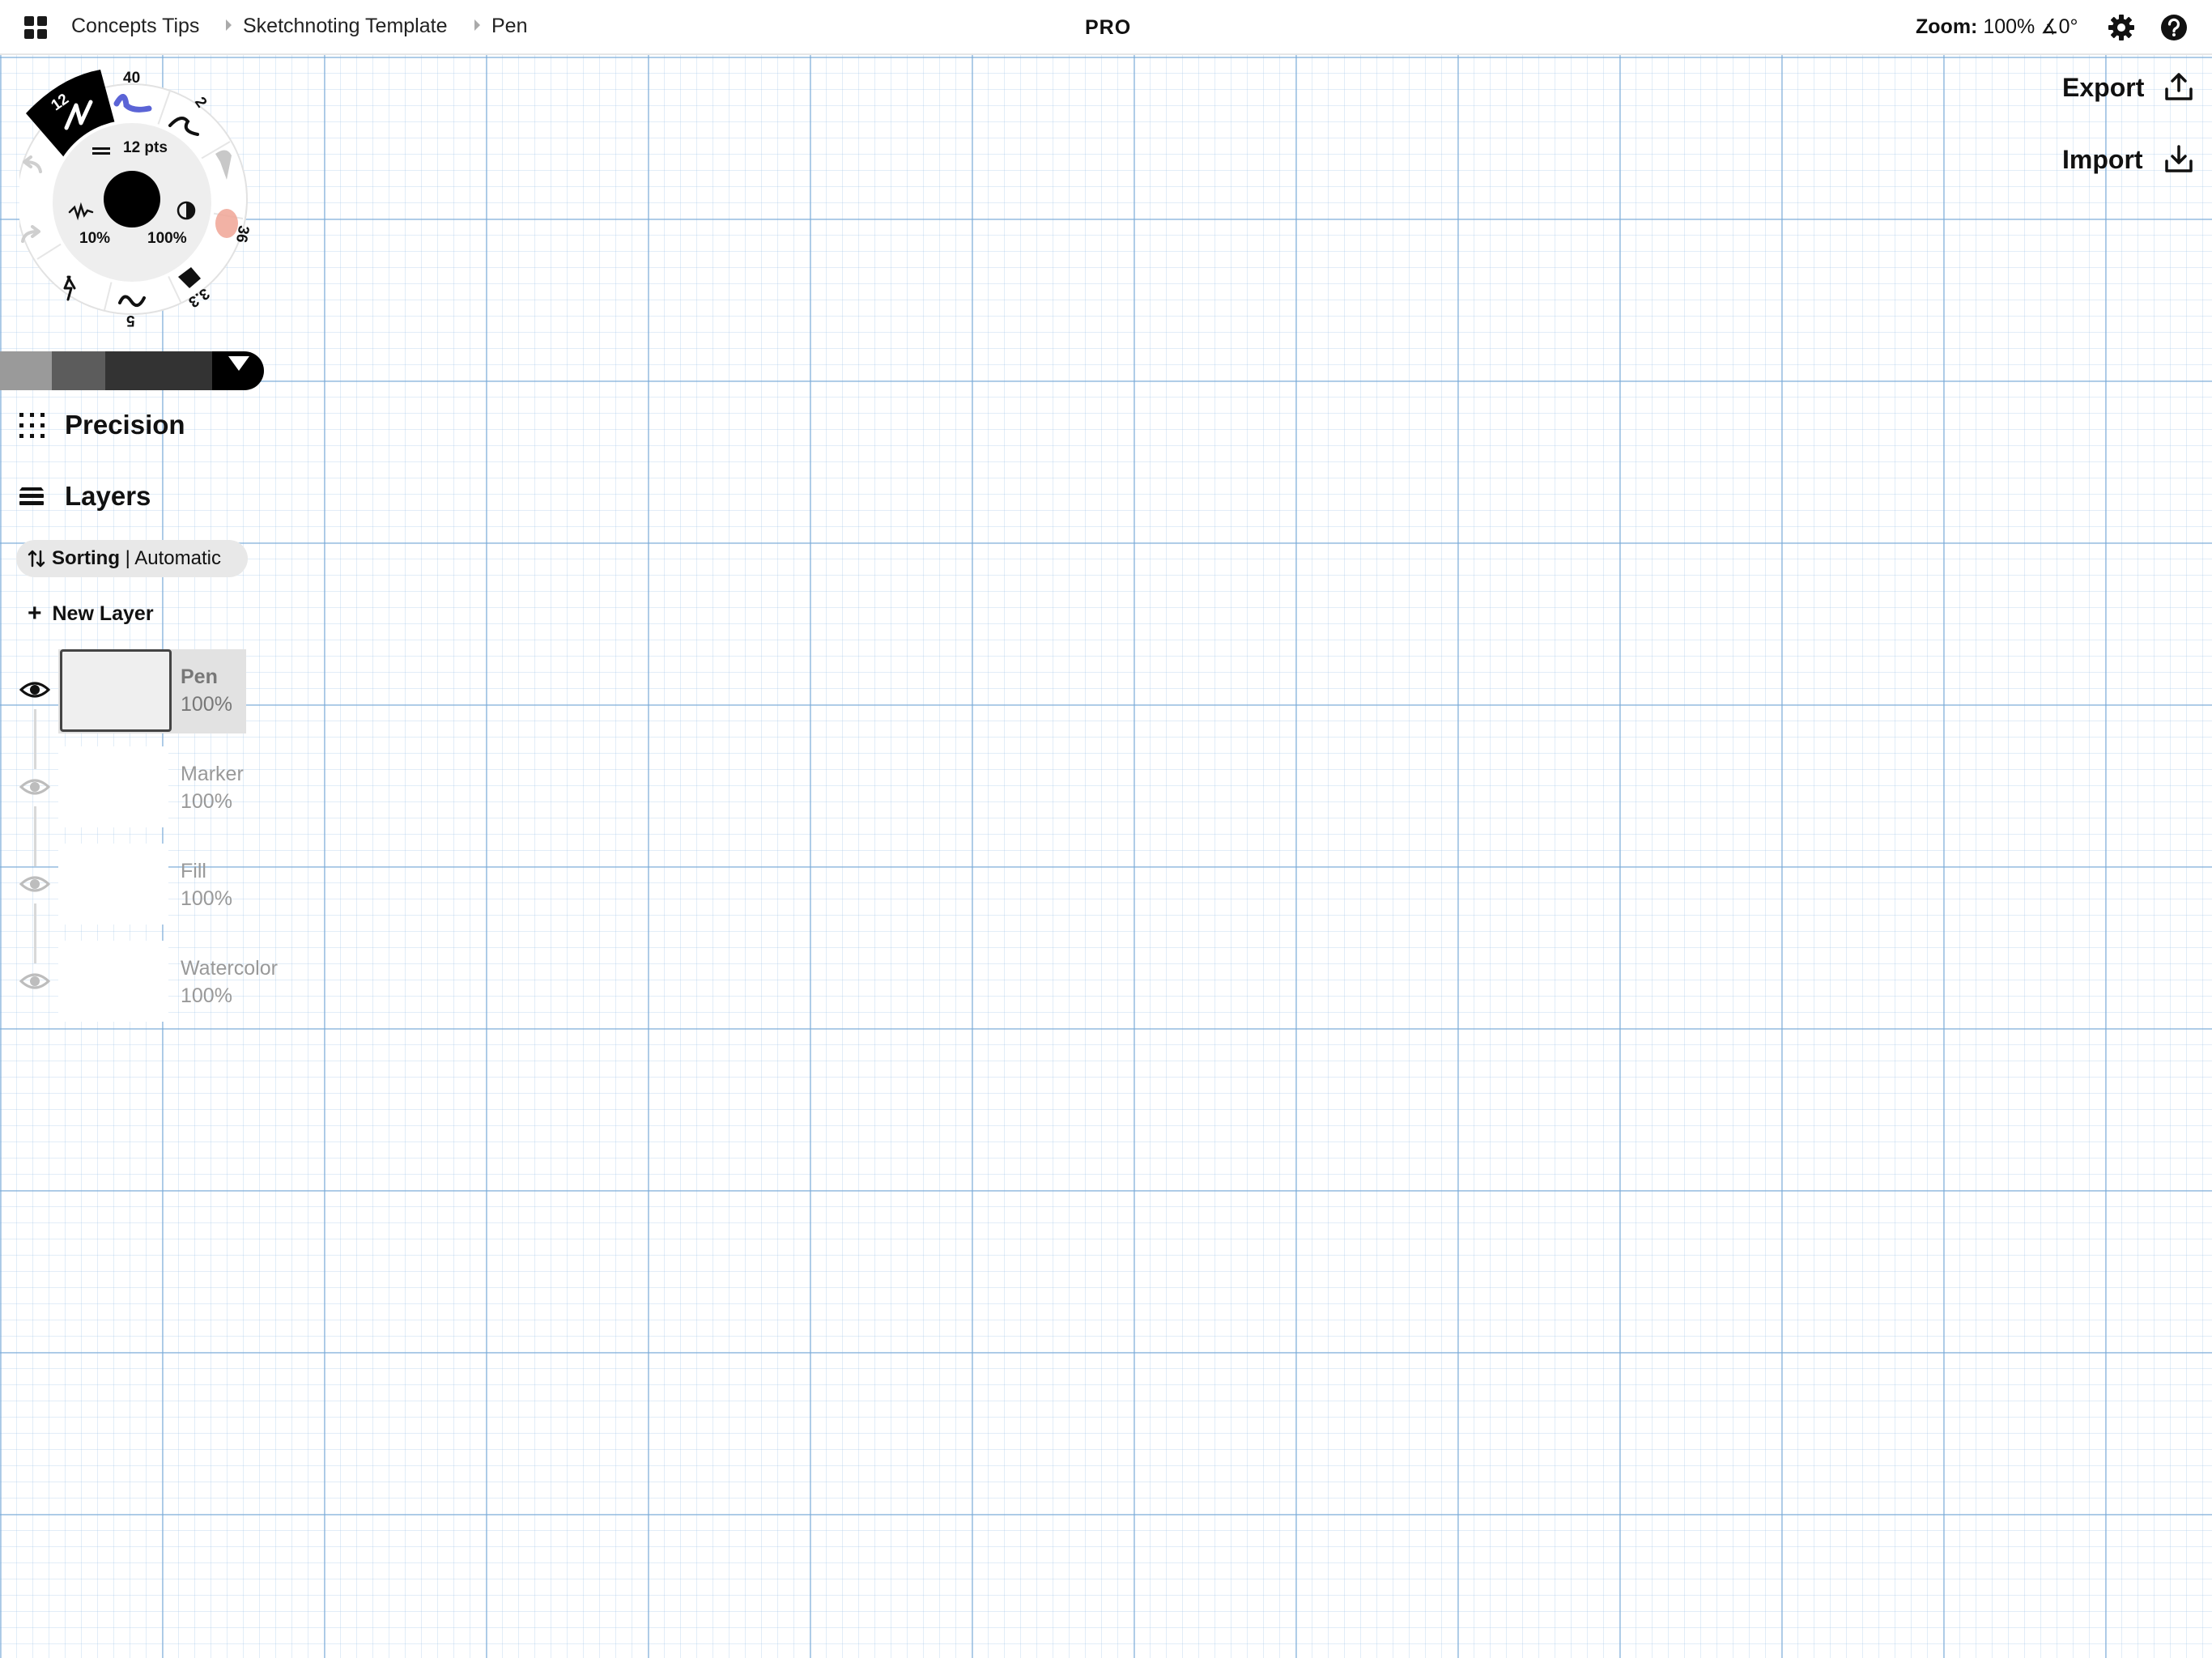 This screenshot has height=1658, width=2212. Describe the element at coordinates (95, 239) in the screenshot. I see `smoothing-value: 10%` at that location.